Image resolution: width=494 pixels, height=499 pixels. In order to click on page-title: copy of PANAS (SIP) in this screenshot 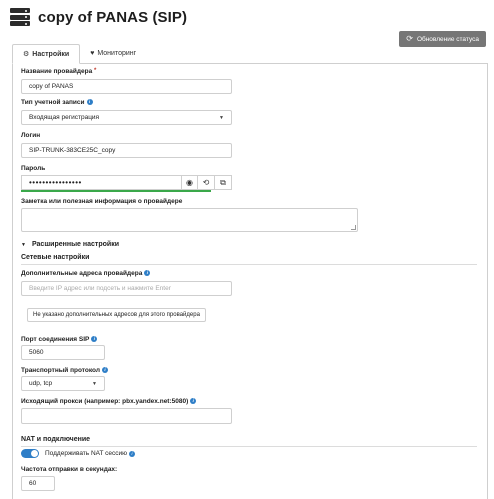, I will do `click(113, 17)`.